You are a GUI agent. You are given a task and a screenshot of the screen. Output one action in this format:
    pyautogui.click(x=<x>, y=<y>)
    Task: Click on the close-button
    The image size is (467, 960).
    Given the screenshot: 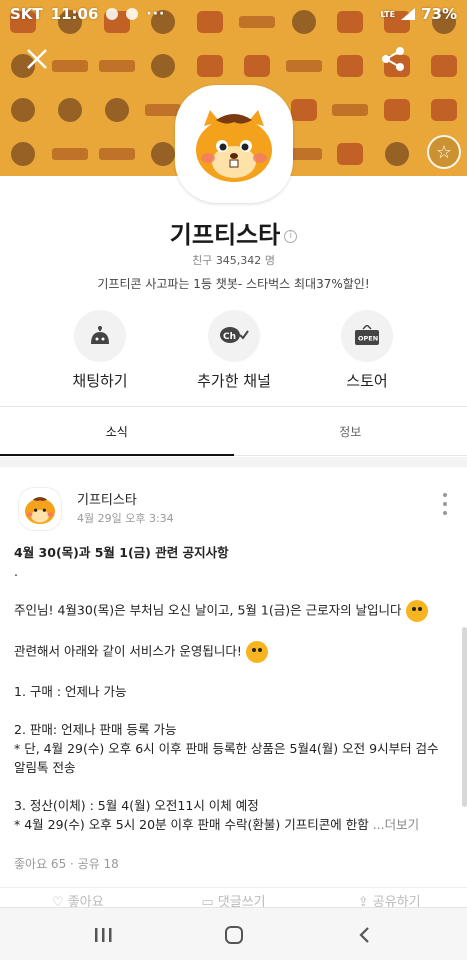 What is the action you would take?
    pyautogui.click(x=37, y=59)
    